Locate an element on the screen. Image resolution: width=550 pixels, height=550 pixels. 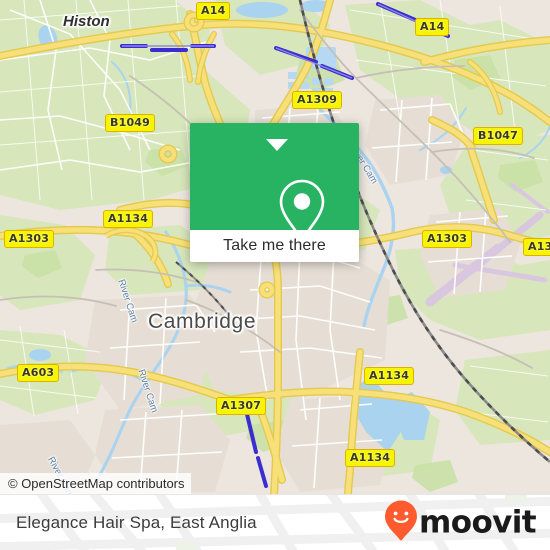
road-shield: A1307 is located at coordinates (241, 406).